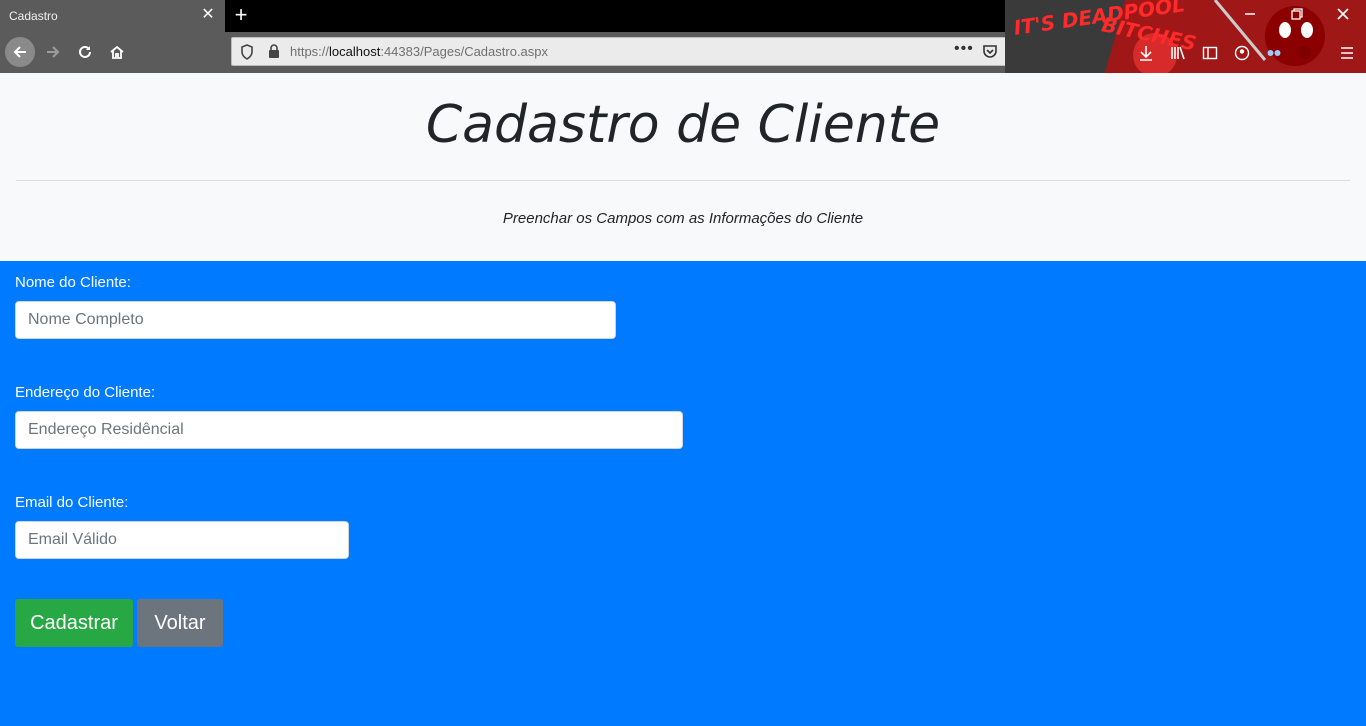  I want to click on page-actions-menu-icon: •••, so click(964, 49).